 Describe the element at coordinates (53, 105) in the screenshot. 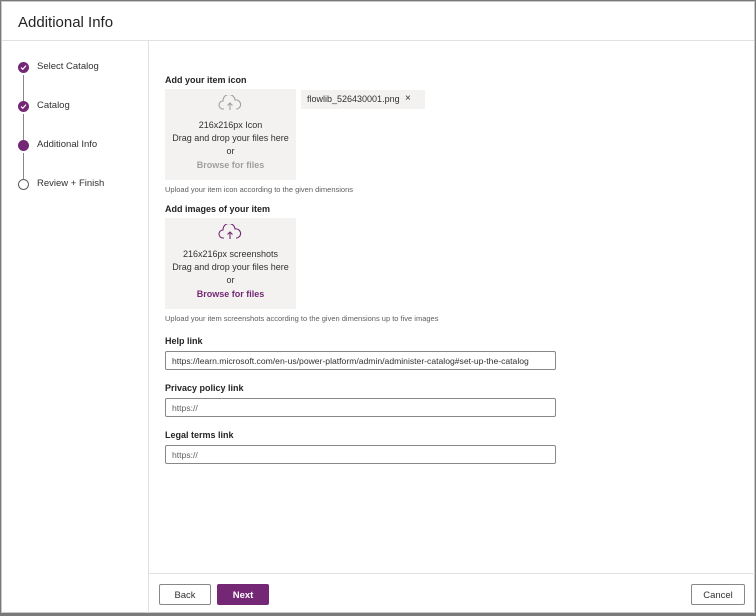

I see `step-label: Catalog` at that location.